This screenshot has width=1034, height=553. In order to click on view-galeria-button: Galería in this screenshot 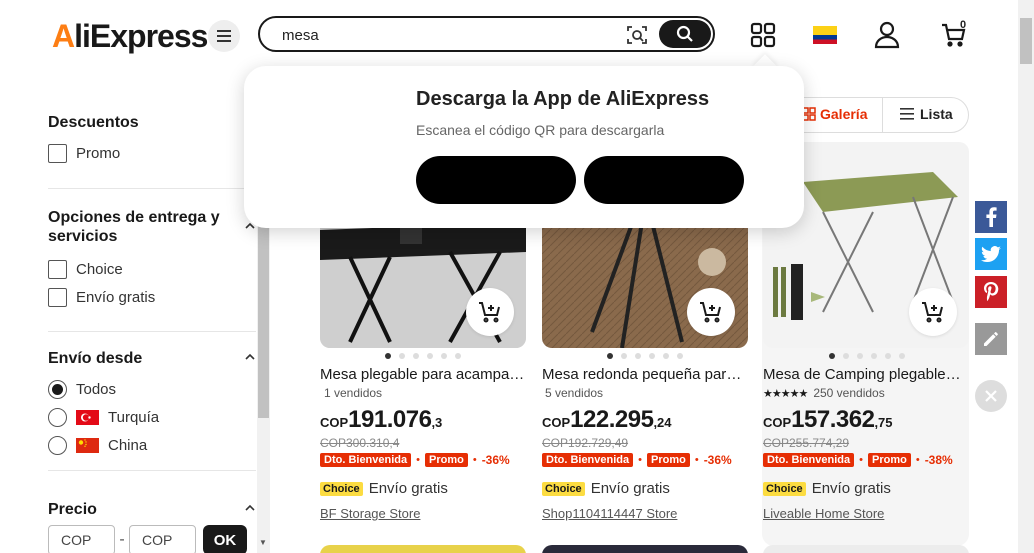, I will do `click(834, 114)`.